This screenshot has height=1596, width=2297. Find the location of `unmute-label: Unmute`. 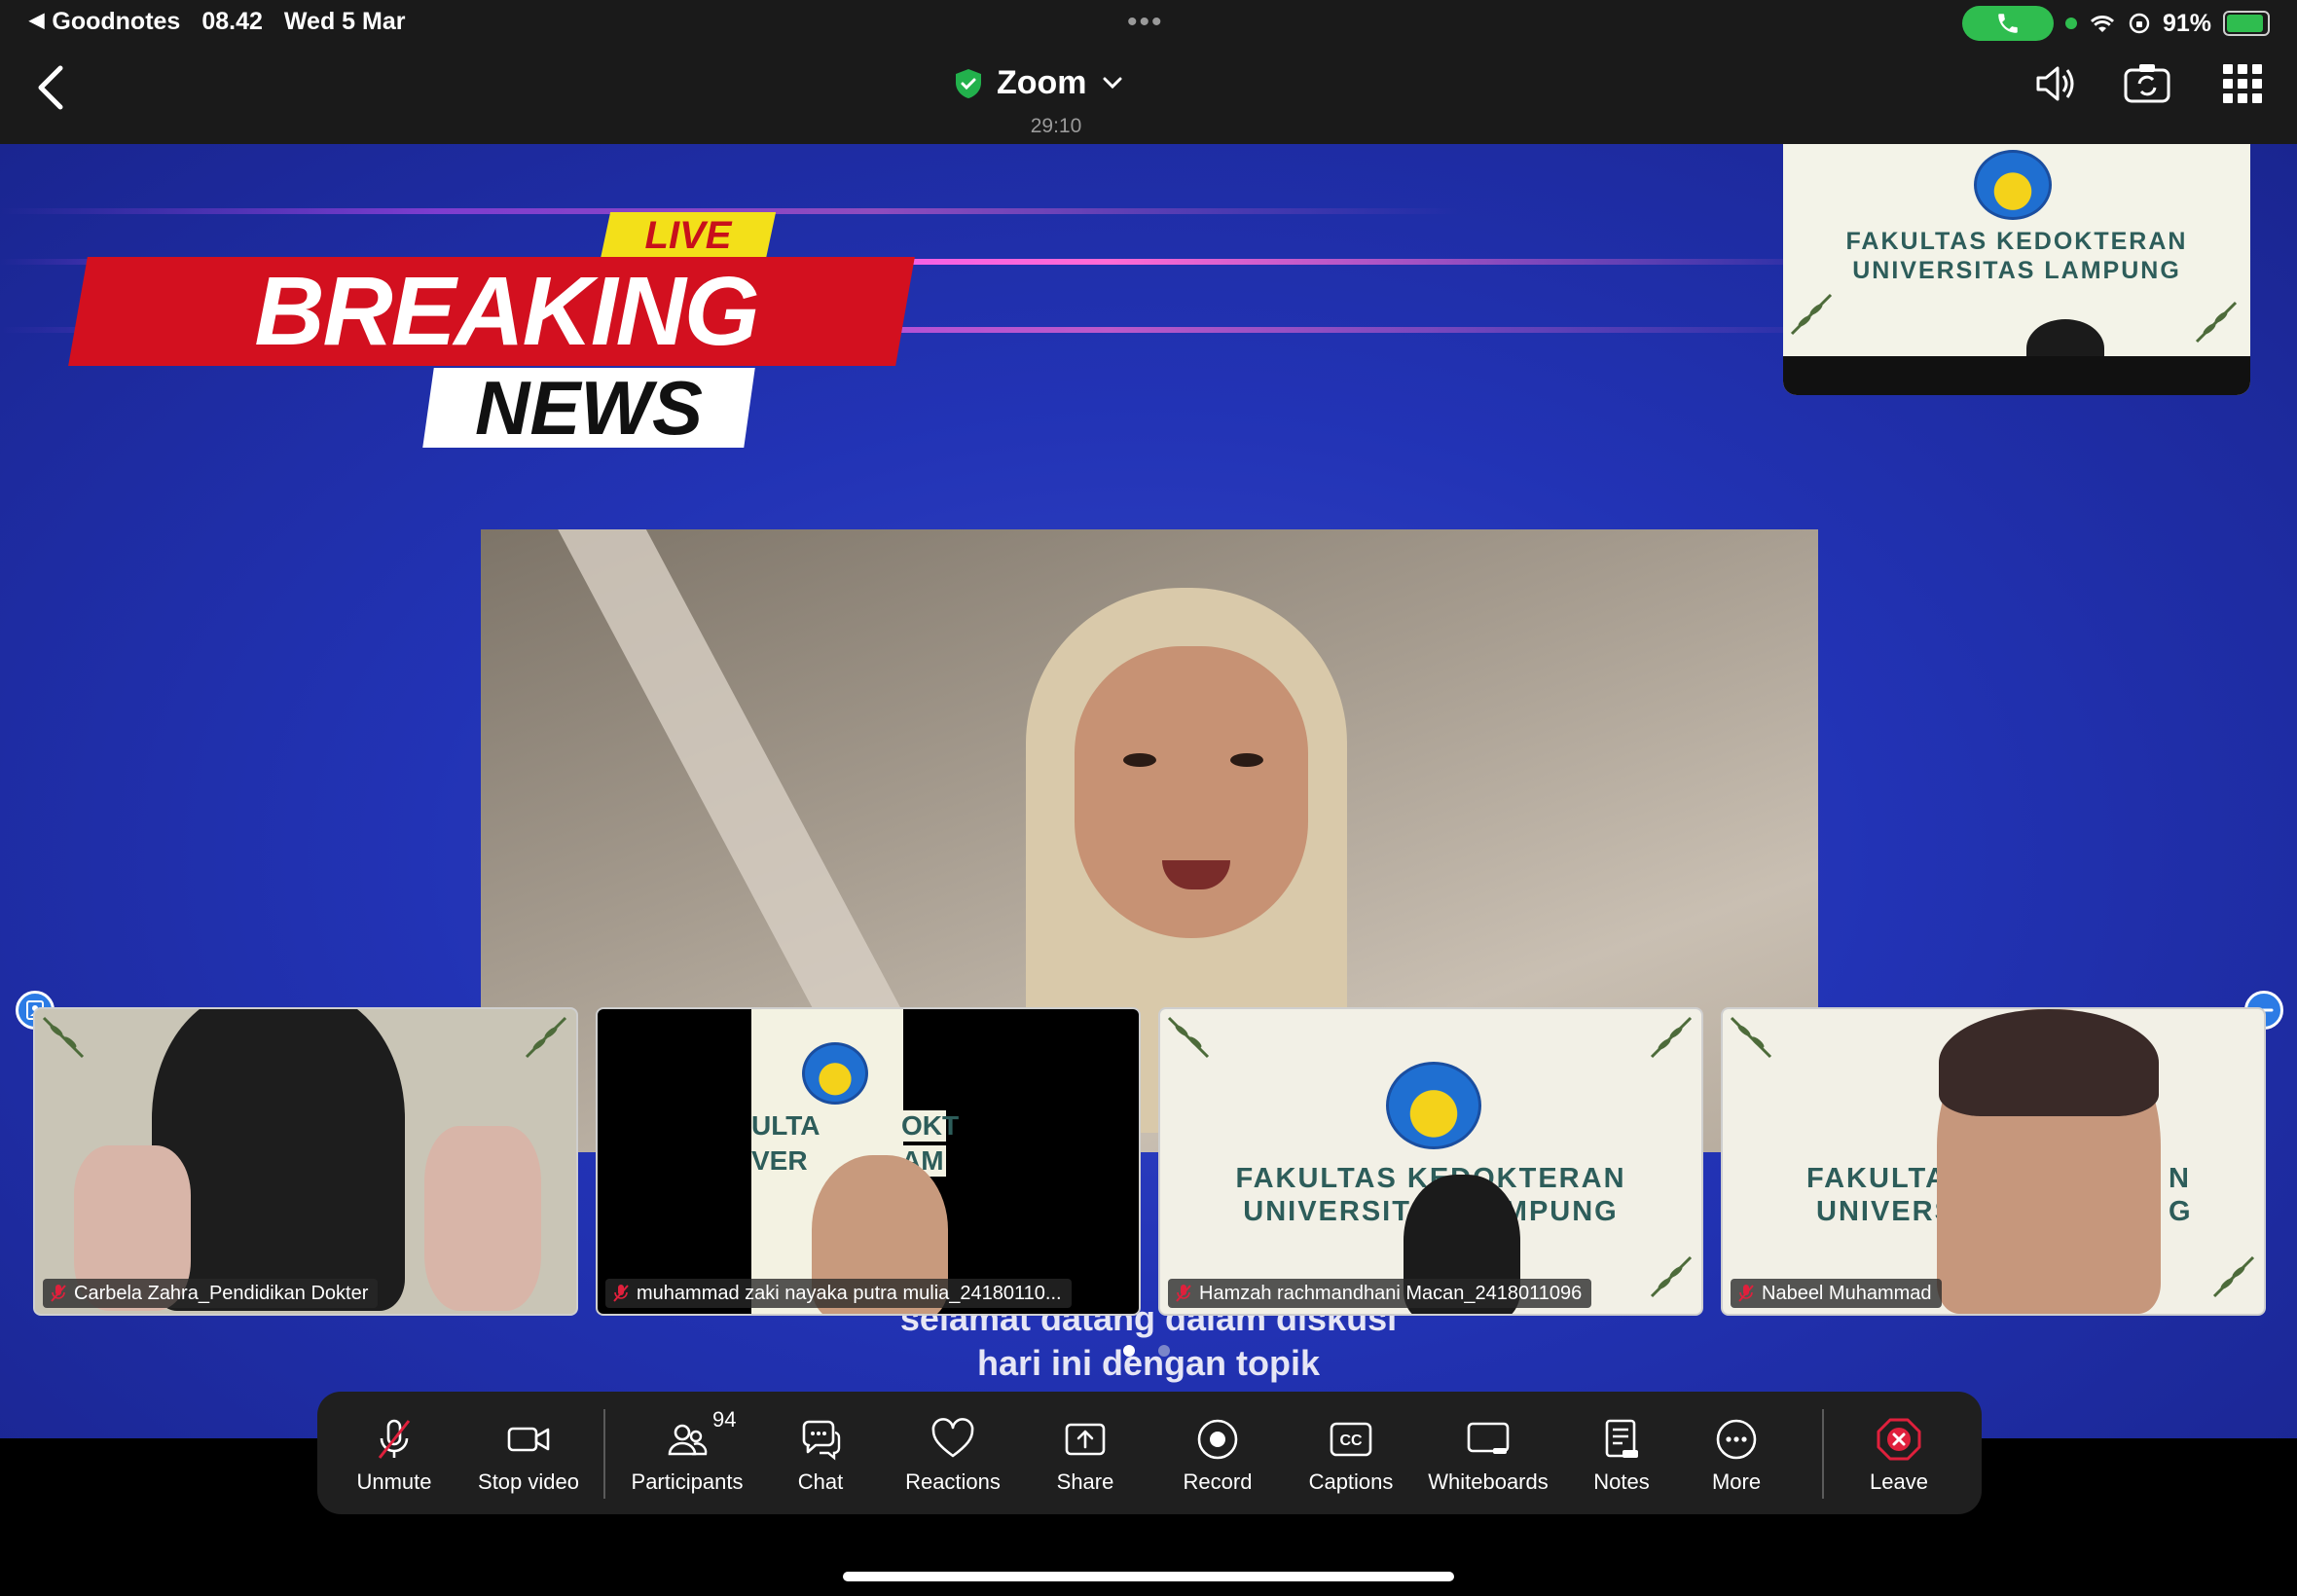

unmute-label: Unmute is located at coordinates (394, 1481).